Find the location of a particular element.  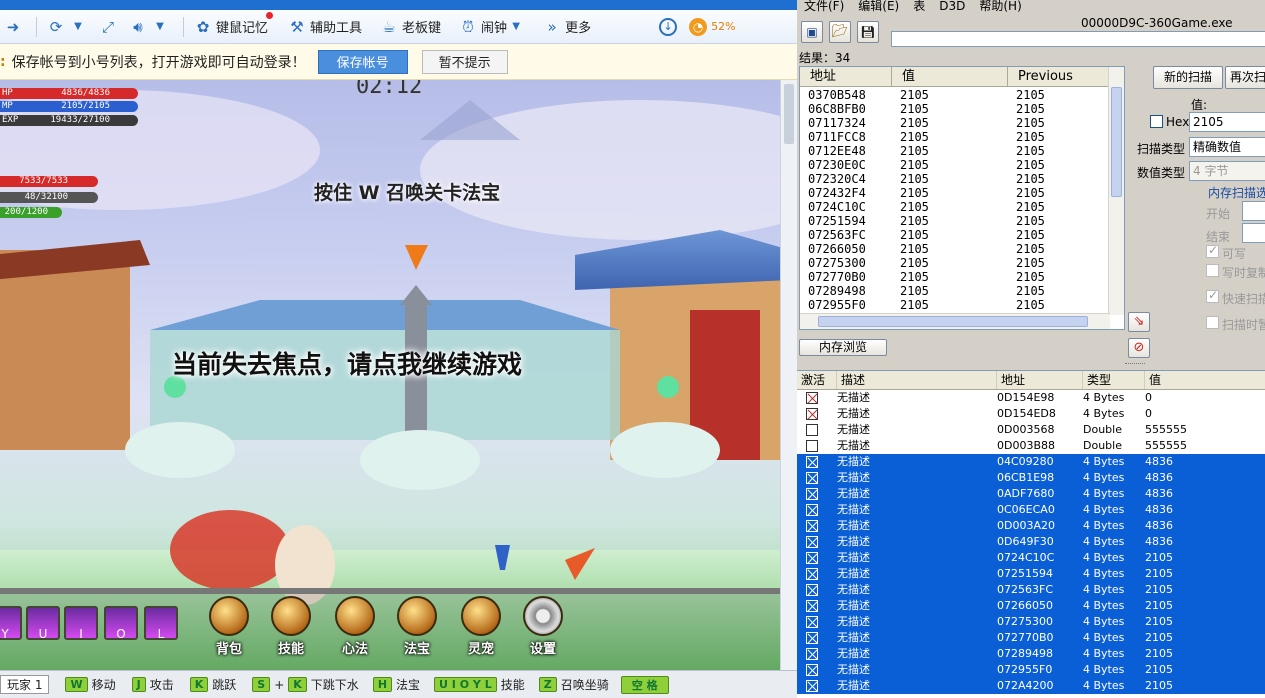

scan-result-row: 072955F0 2105 2105 is located at coordinates (958, 305).